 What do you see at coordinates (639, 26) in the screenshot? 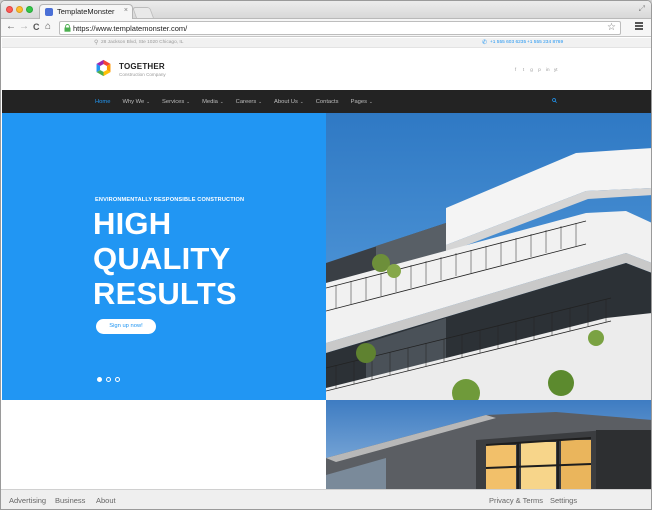
I see `hamburger-menu-icon` at bounding box center [639, 26].